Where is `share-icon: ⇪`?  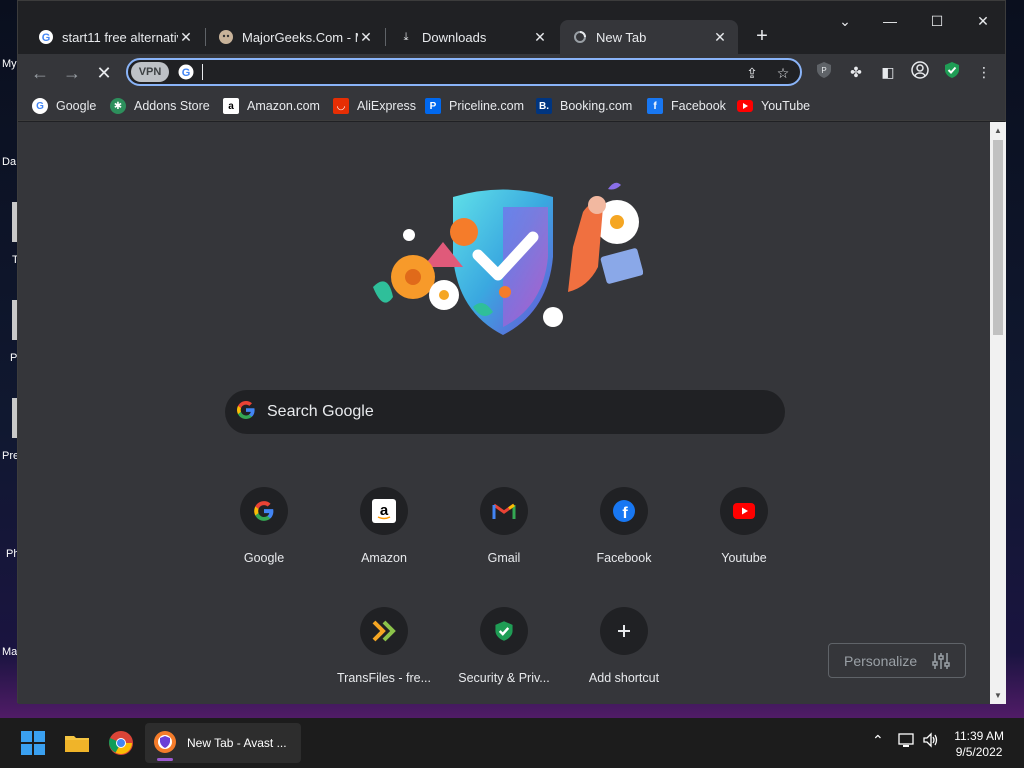 share-icon: ⇪ is located at coordinates (752, 73).